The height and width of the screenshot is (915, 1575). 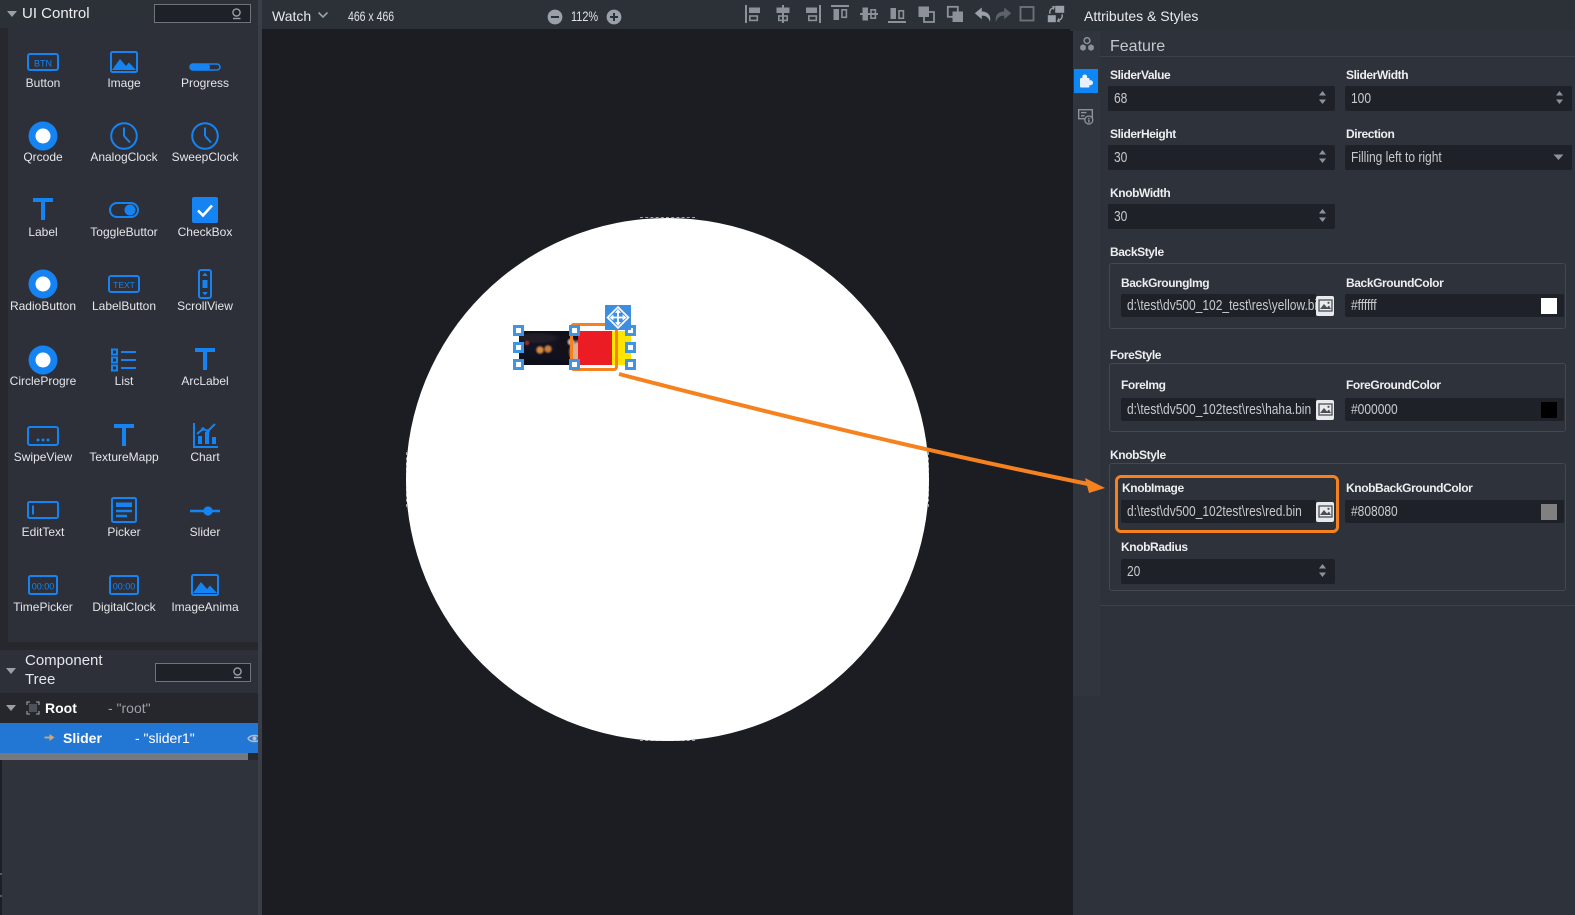 I want to click on svg-text: TEXT, so click(x=124, y=285).